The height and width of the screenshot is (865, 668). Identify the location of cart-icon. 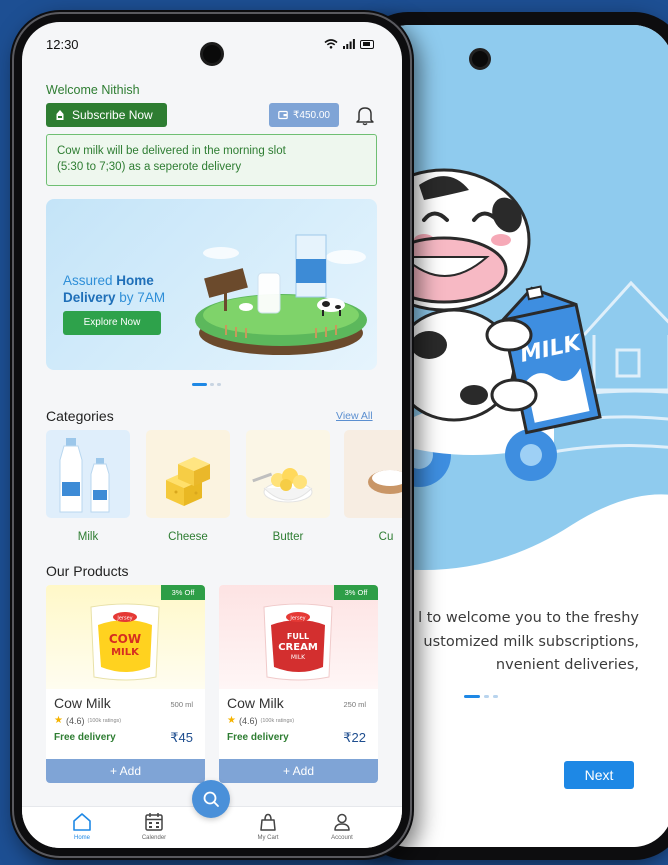
(268, 822).